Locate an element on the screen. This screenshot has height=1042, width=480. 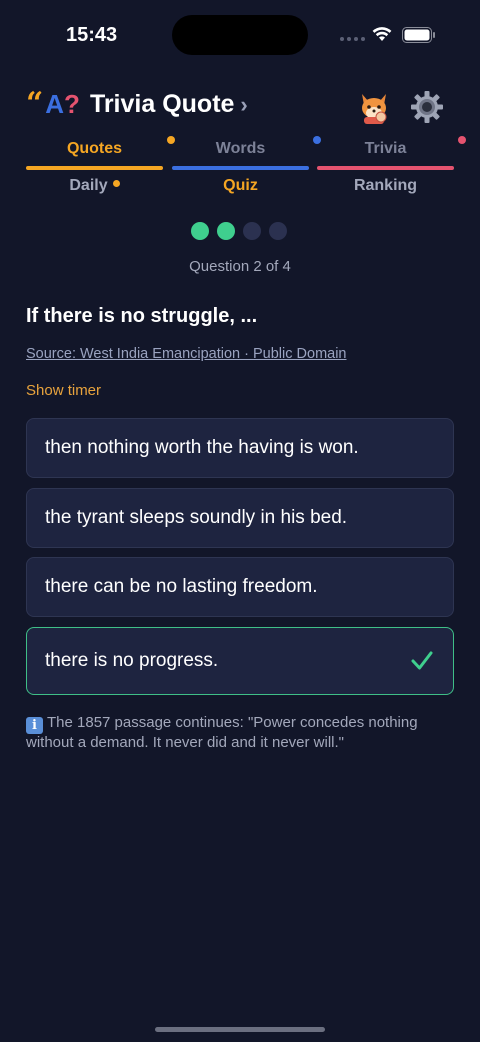
app-header: “ A ? Trivia Quote › is located at coordinates (137, 103).